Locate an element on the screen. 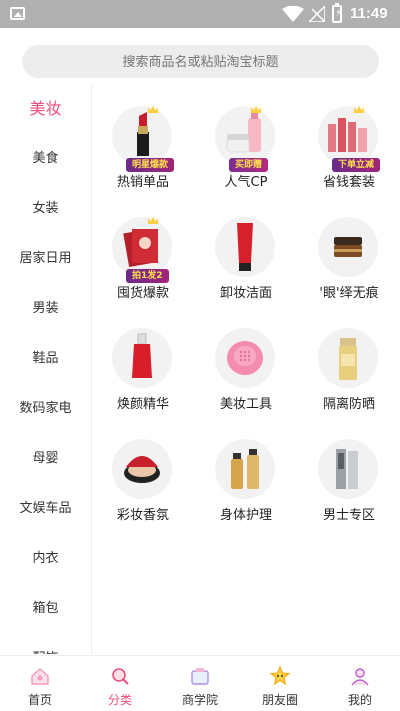  sidebar-item-mens: 男装 is located at coordinates (45, 309).